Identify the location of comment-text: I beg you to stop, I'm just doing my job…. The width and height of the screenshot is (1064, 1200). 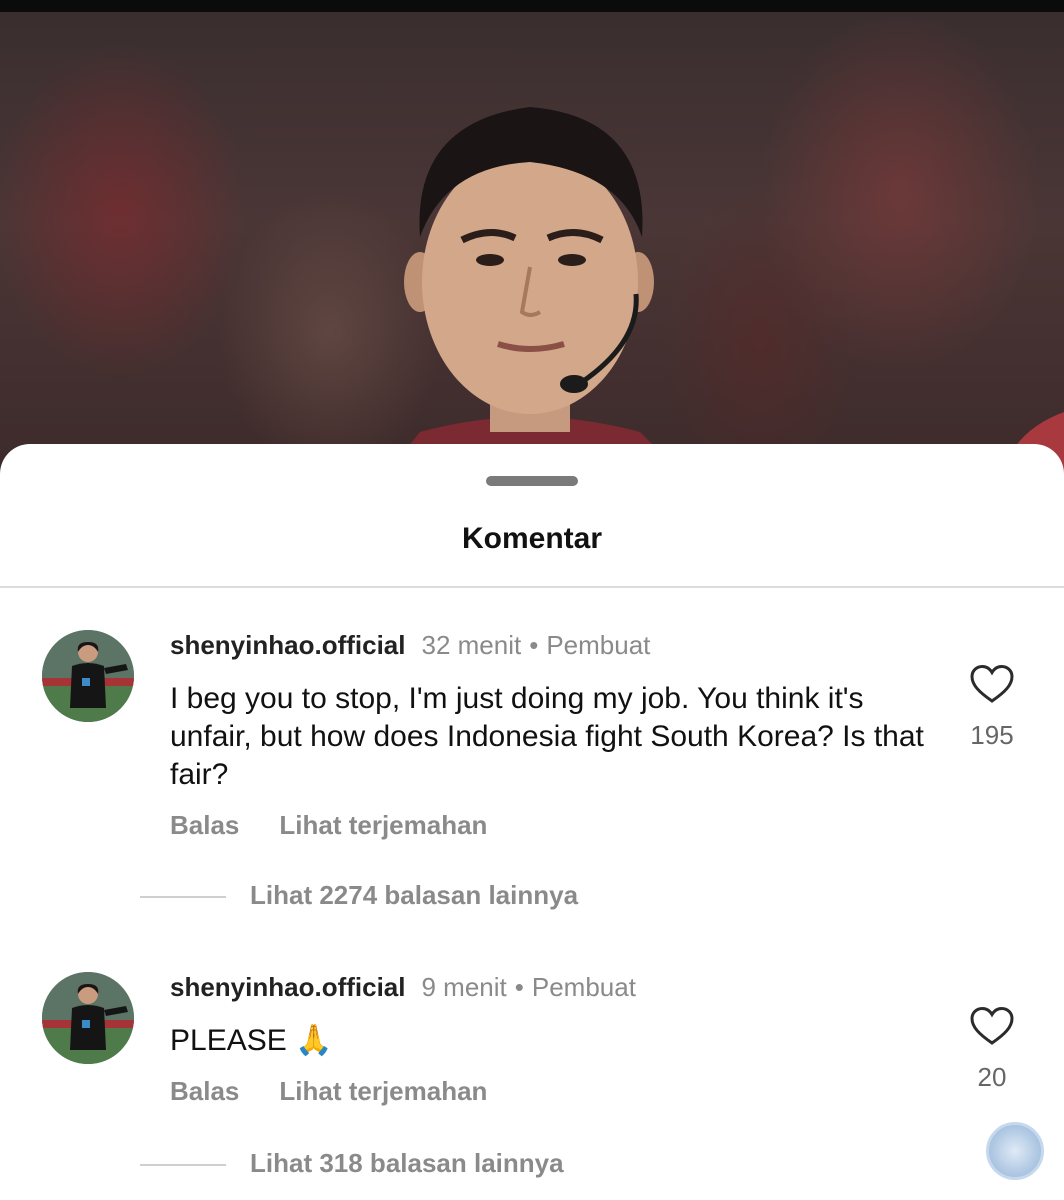
(547, 736).